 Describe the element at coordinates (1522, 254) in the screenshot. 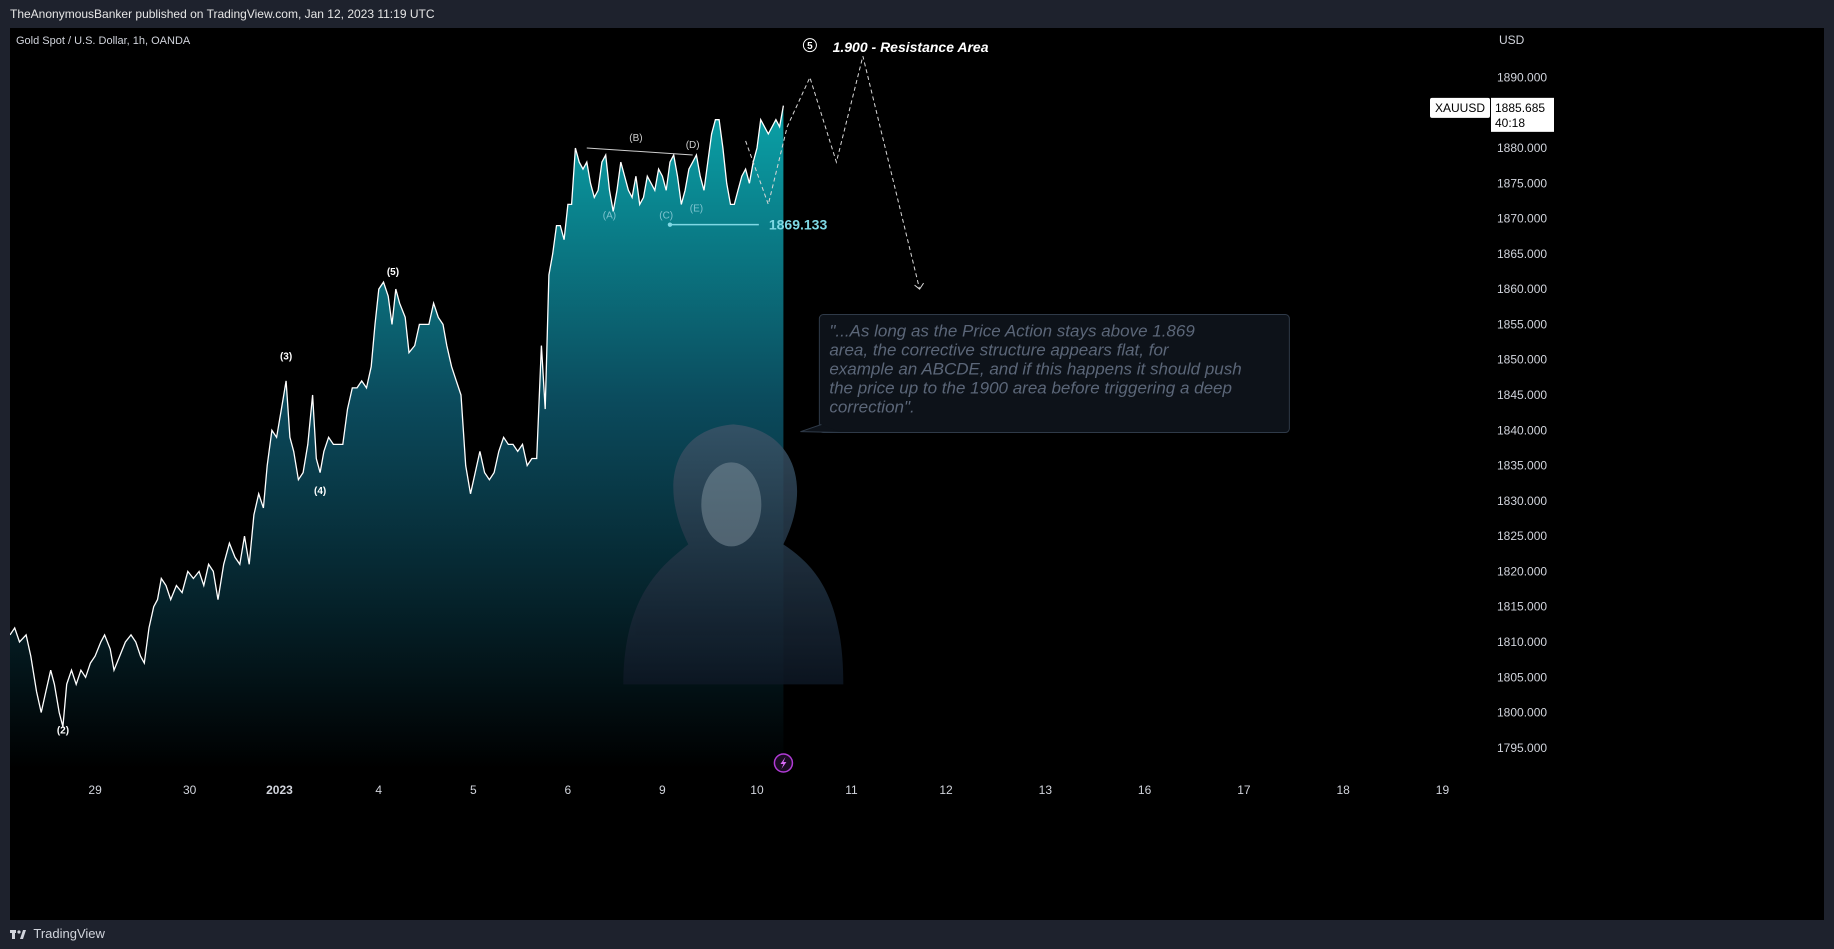

I see `y-tick-label: 1865.000` at that location.